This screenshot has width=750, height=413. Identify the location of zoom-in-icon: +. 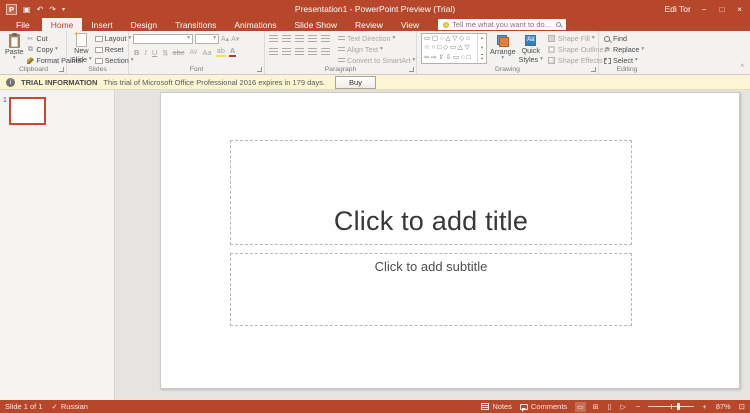
(704, 406).